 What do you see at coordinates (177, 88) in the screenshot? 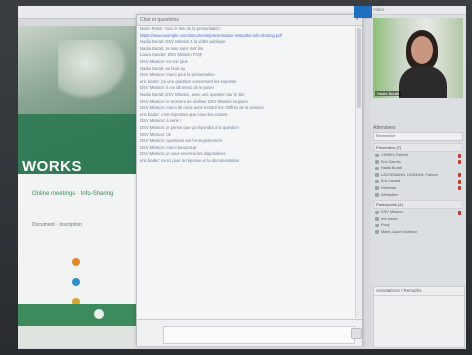
I see `chat-message: DSV Mission: il me dit merci de le poser` at bounding box center [177, 88].